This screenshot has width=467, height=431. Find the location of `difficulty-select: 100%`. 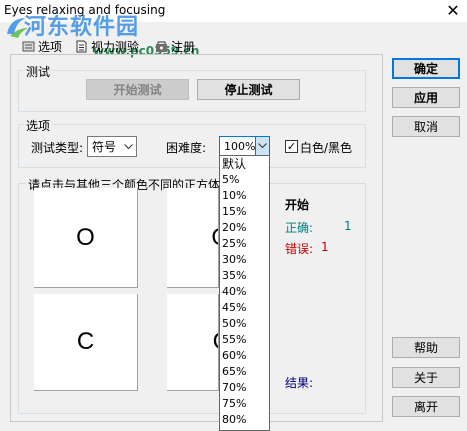

difficulty-select: 100% is located at coordinates (244, 146).